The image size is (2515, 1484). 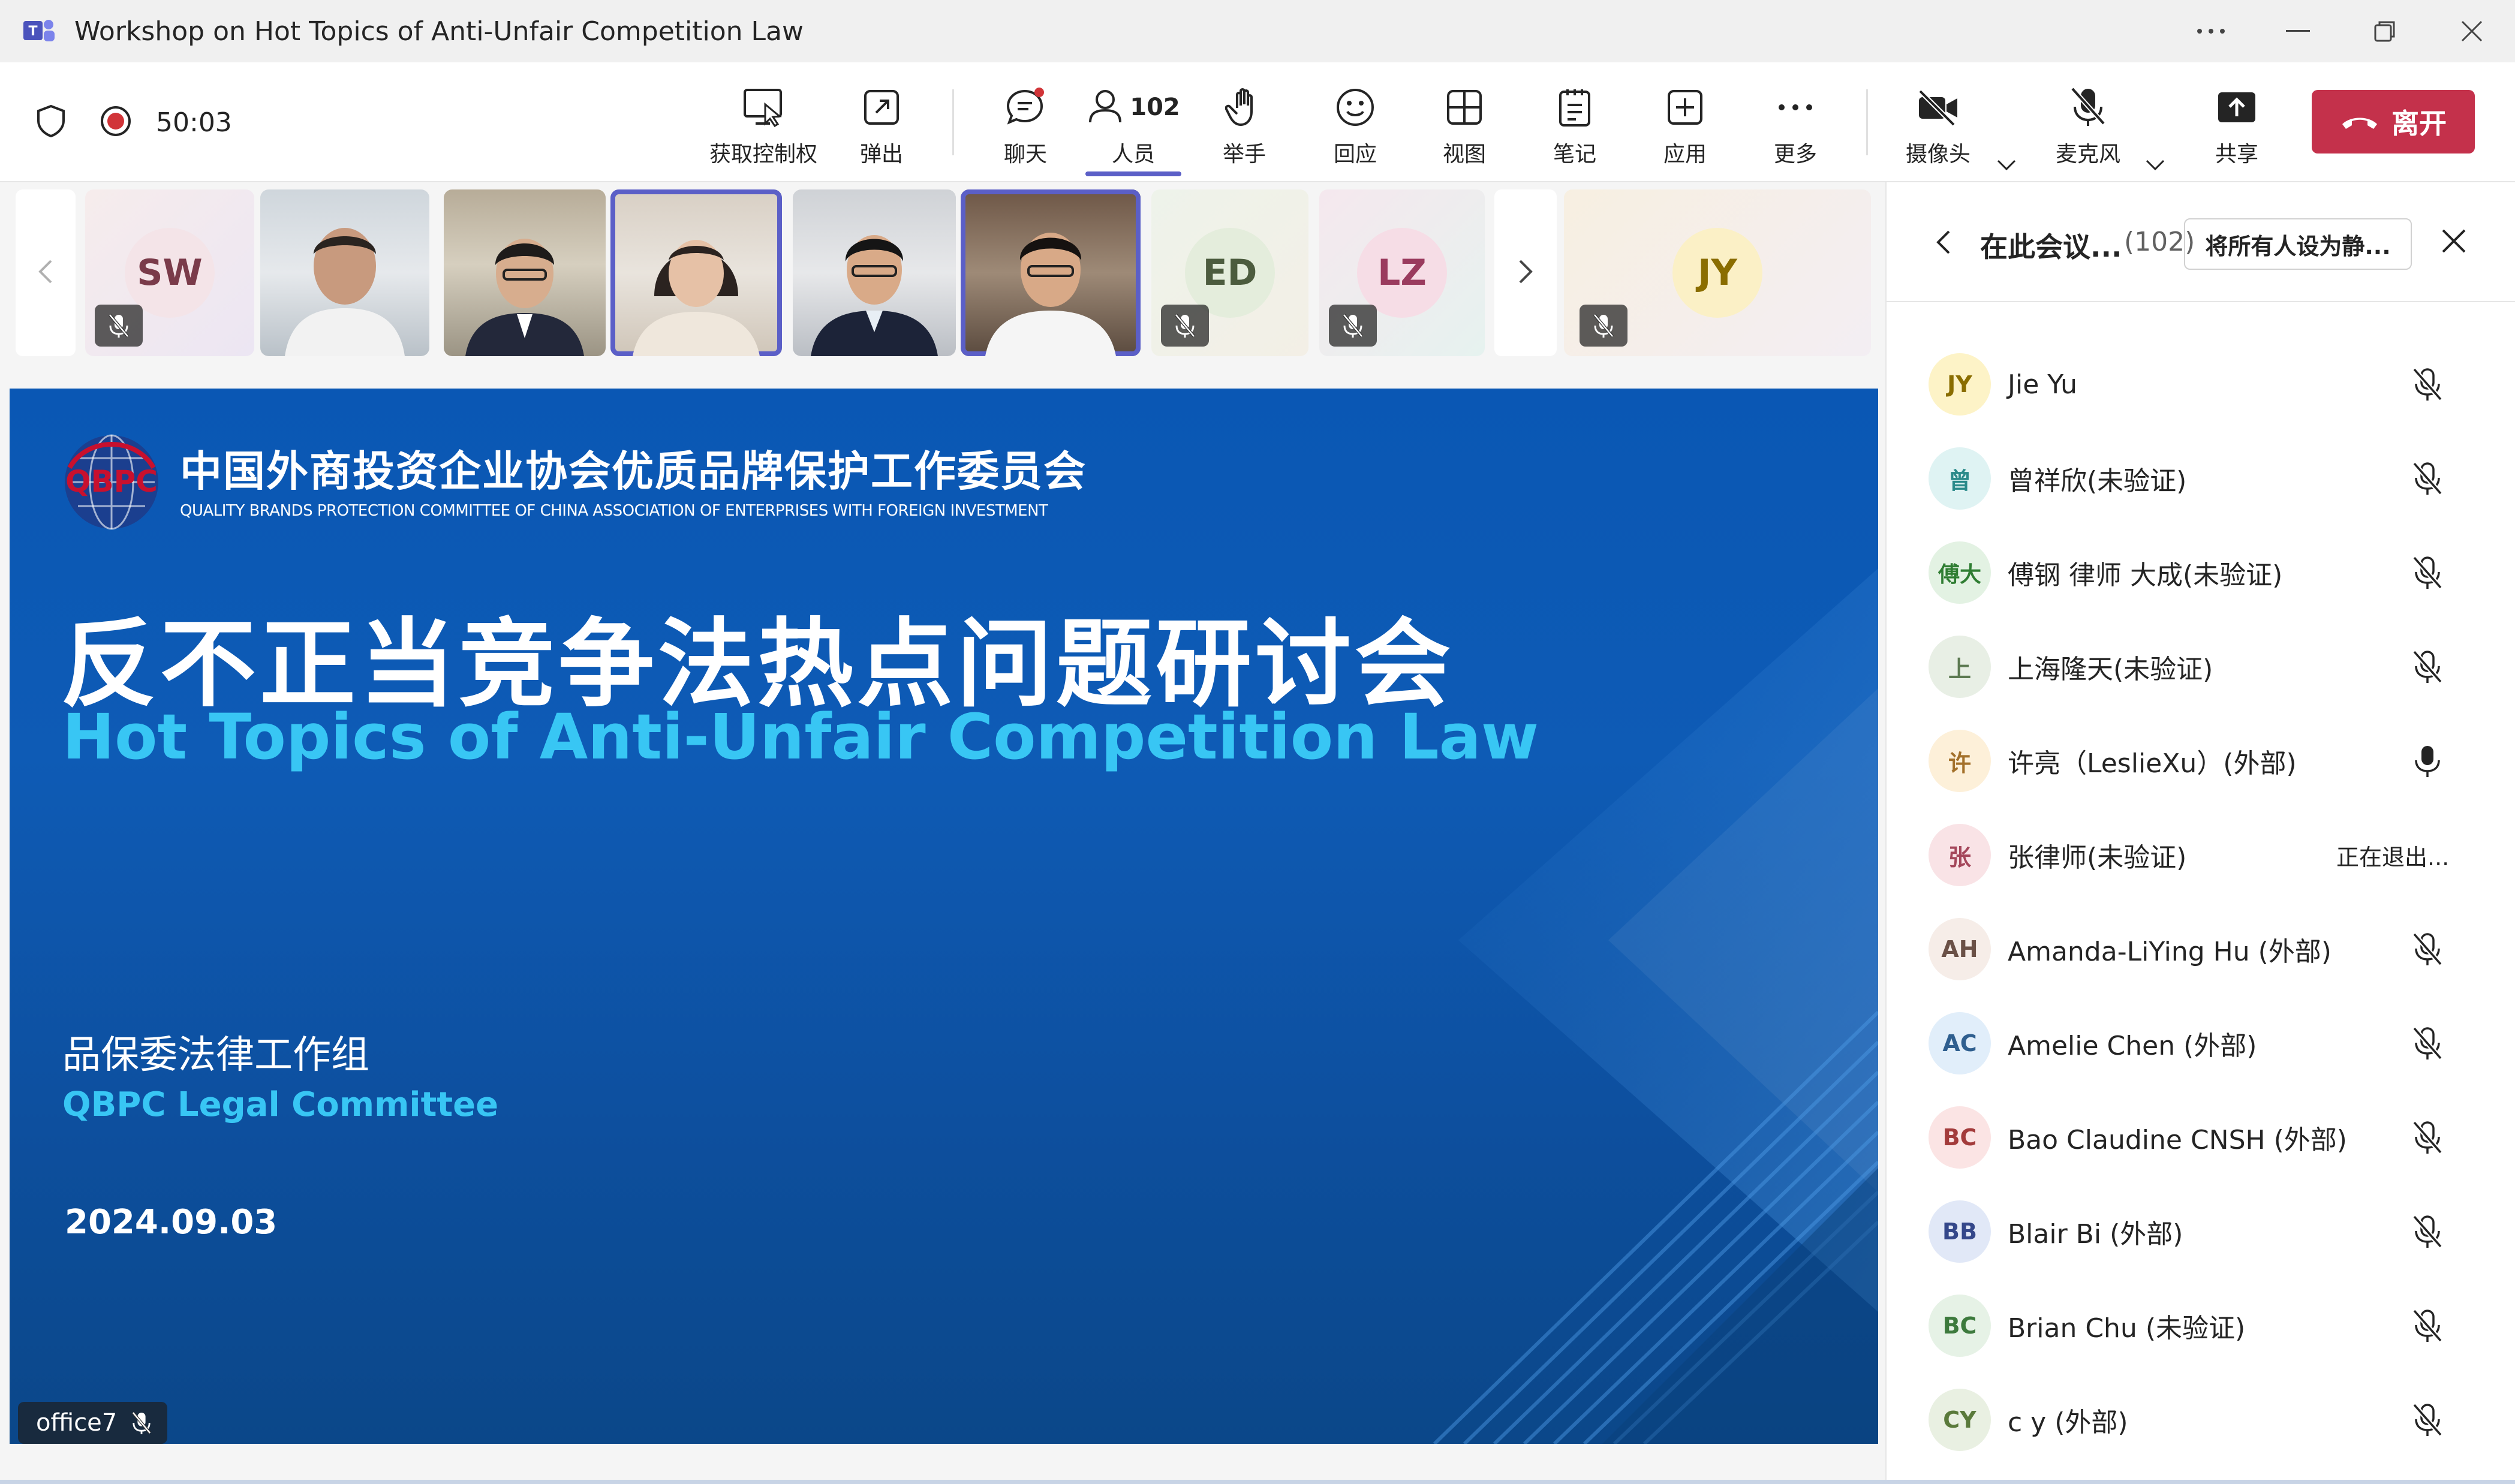 I want to click on avatar: CY, so click(x=1960, y=1420).